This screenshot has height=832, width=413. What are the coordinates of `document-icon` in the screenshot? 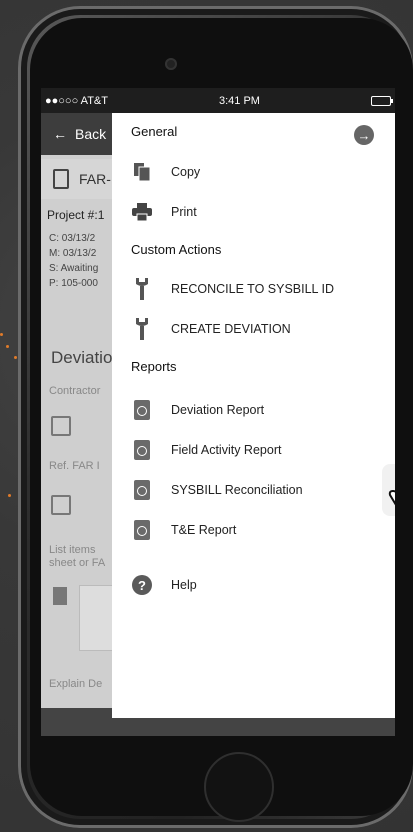 It's located at (61, 179).